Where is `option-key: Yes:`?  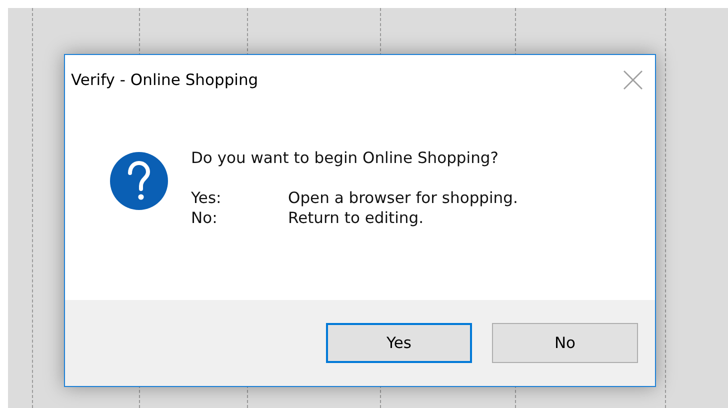 option-key: Yes: is located at coordinates (239, 198).